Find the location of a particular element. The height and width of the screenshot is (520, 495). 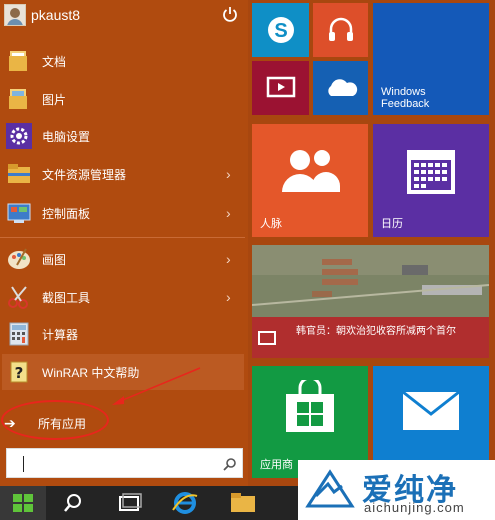

menu-item-label: WinRAR 中文帮助 is located at coordinates (91, 372).